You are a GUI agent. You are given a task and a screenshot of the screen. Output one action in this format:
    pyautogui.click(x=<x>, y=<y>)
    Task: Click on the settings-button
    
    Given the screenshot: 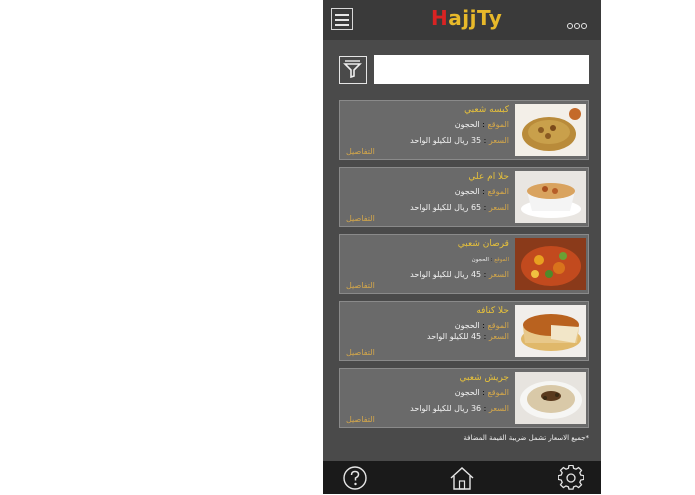 What is the action you would take?
    pyautogui.click(x=571, y=477)
    